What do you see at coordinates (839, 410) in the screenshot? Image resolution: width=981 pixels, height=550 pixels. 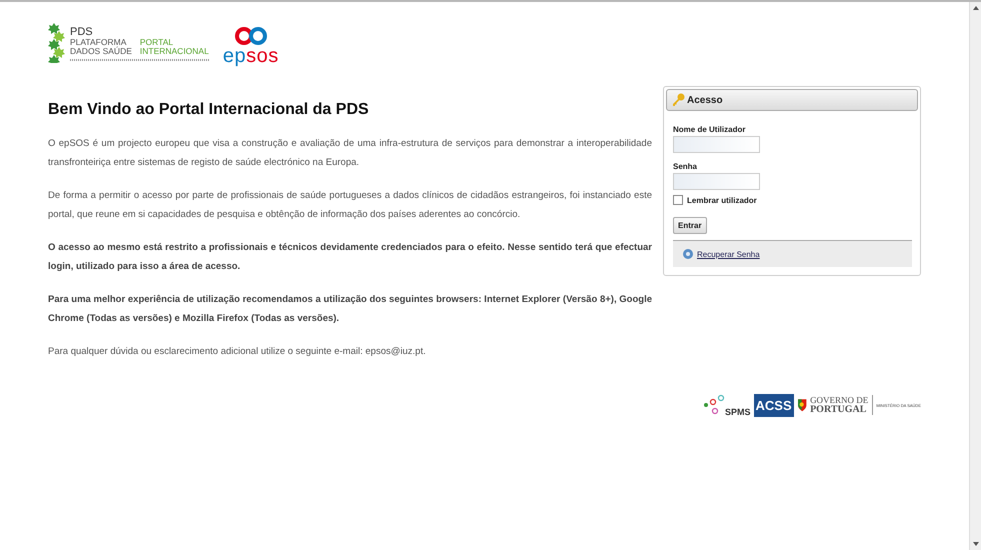 I see `logo-text: PORTUGAL` at bounding box center [839, 410].